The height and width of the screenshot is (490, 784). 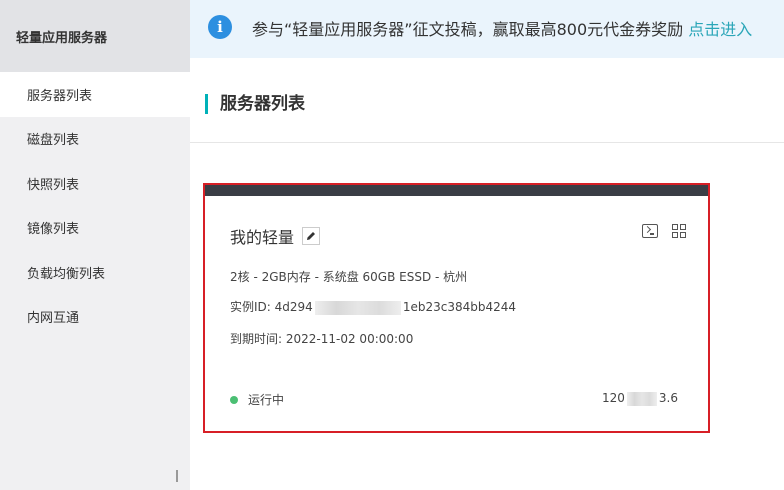 I want to click on server-name: 我的轻量, so click(x=262, y=237).